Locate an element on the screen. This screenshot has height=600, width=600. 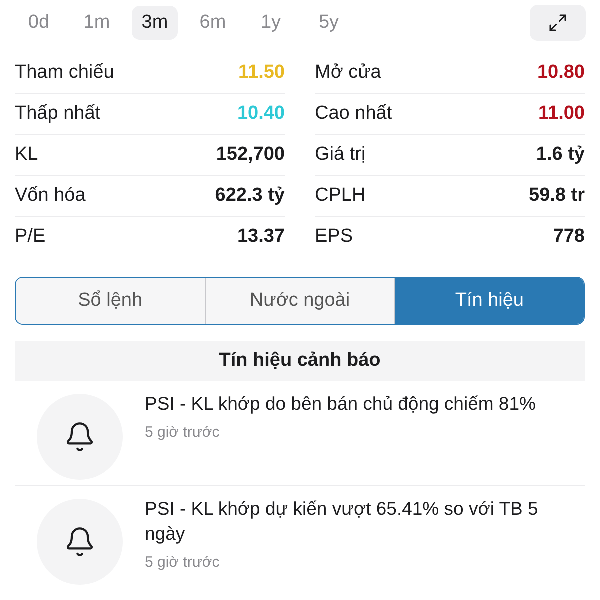
period-tab: 1m is located at coordinates (97, 23).